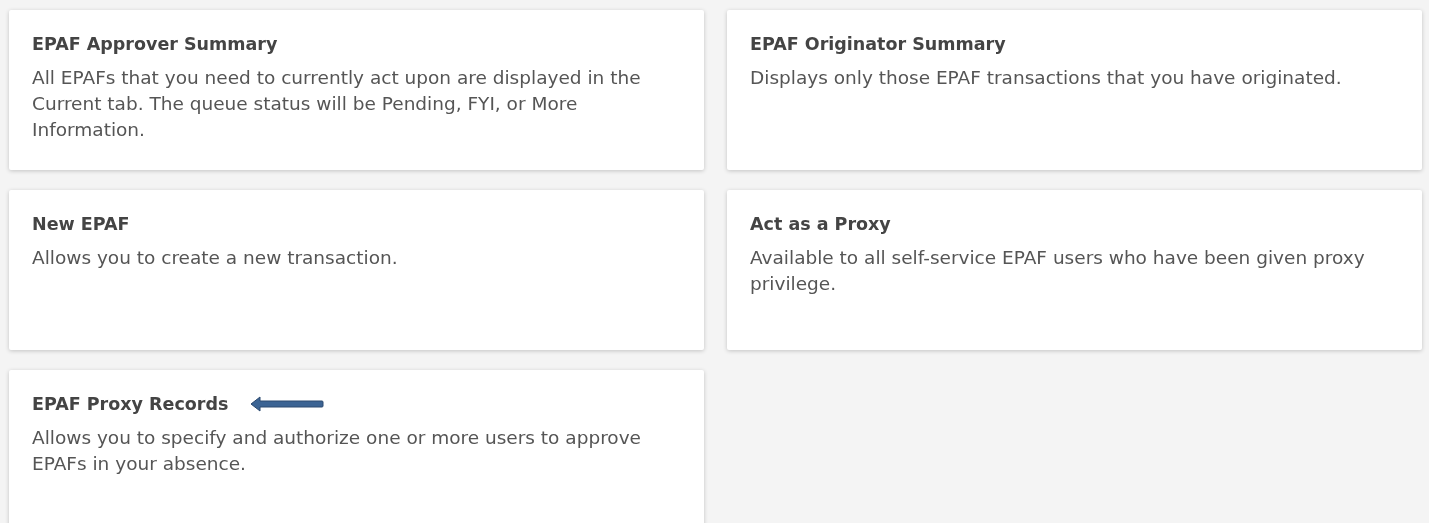  Describe the element at coordinates (215, 258) in the screenshot. I see `card-description: Allows you to create a new transaction.` at that location.